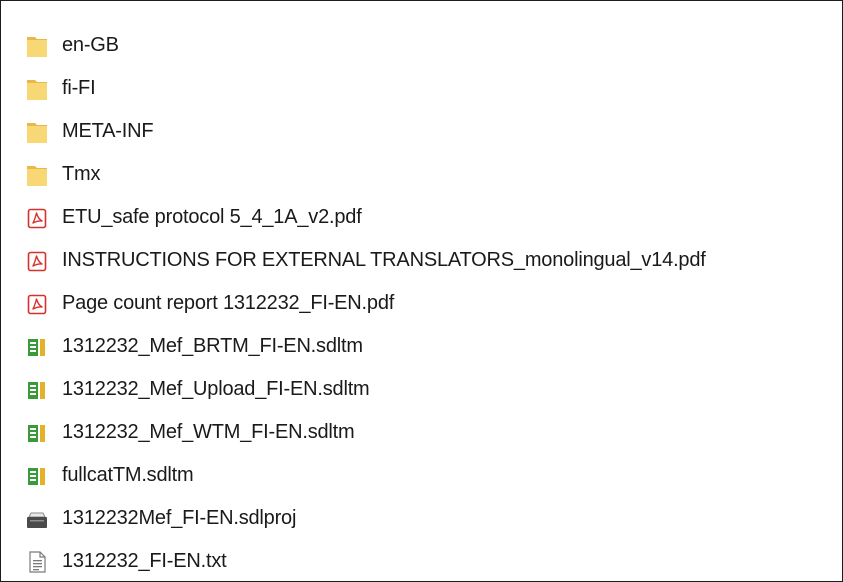  Describe the element at coordinates (79, 88) in the screenshot. I see `file-name: fi-FI` at that location.